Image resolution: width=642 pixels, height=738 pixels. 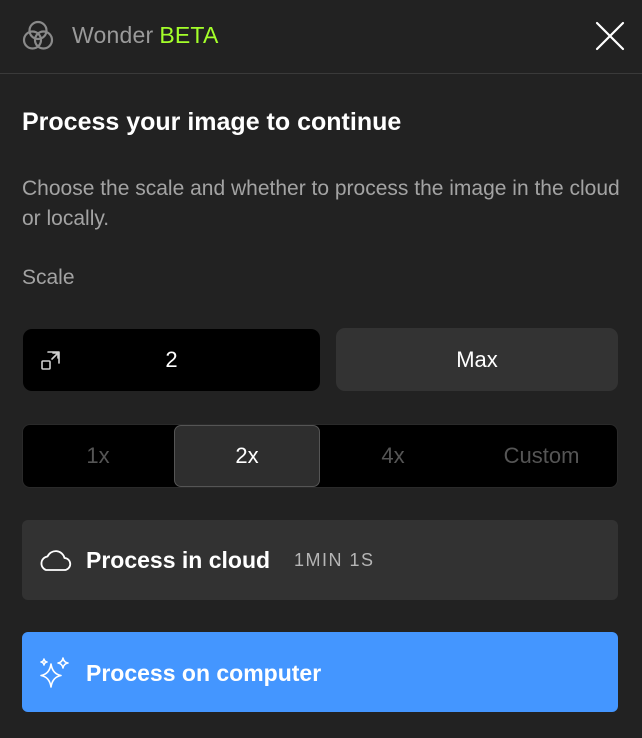 I want to click on close-icon, so click(x=610, y=36).